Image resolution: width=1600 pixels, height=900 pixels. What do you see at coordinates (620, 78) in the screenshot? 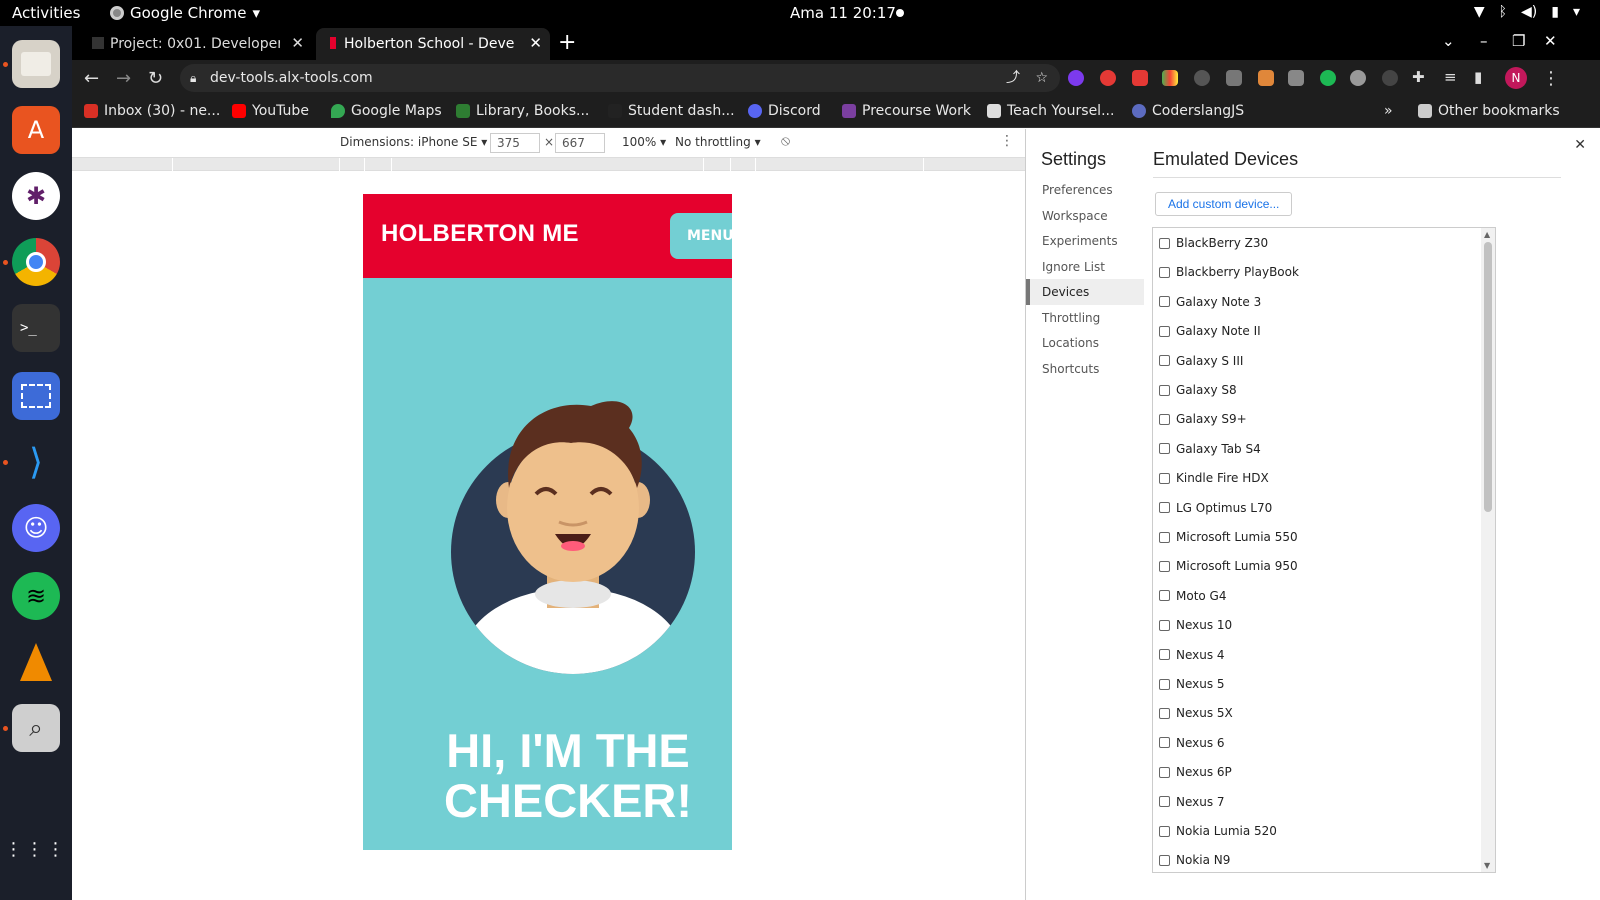
I see `address-bar: 🔒︎ dev-tools.alx-tools.com ⤴ ☆` at bounding box center [620, 78].